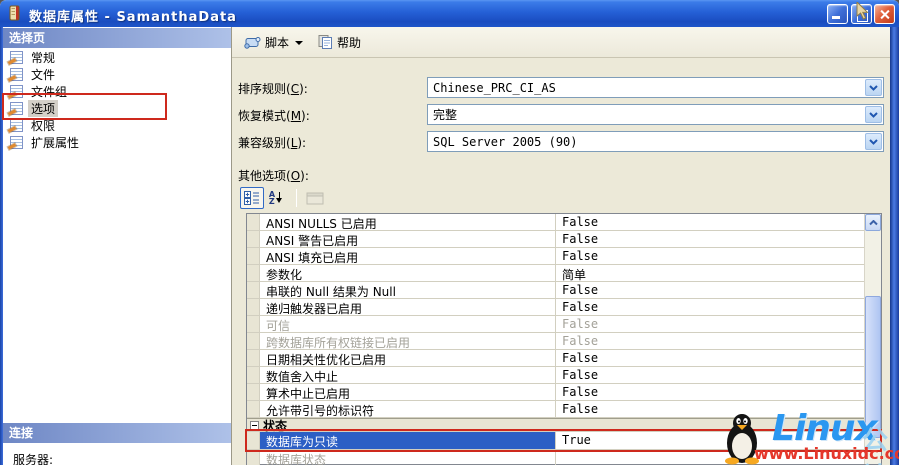  I want to click on dialog-toolbar: 脚本 帮助, so click(561, 42).